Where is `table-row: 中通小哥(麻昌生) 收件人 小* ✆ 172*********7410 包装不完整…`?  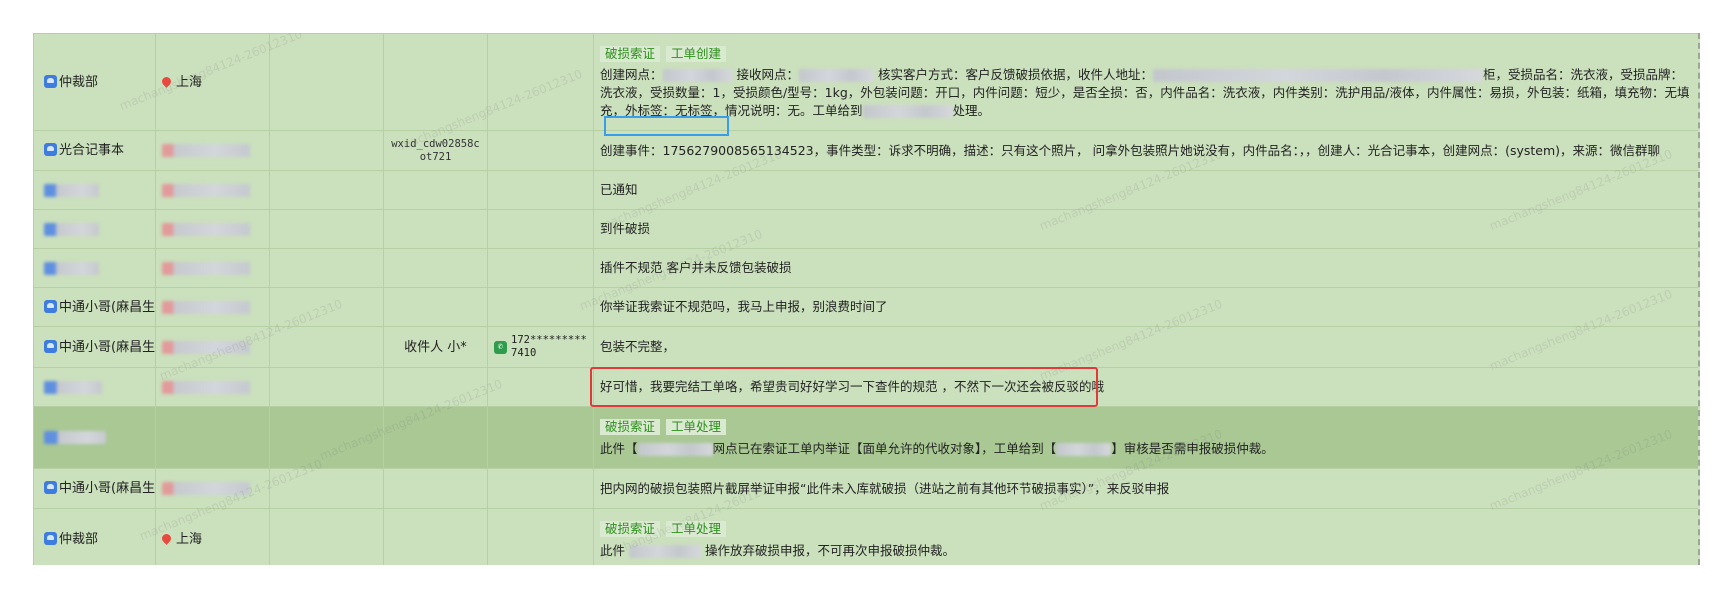
table-row: 中通小哥(麻昌生) 收件人 小* ✆ 172*********7410 包装不完整… is located at coordinates (865, 347).